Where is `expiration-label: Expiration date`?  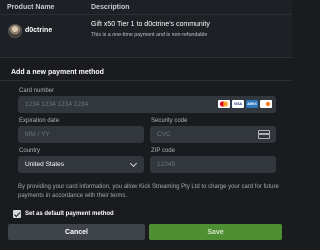
expiration-label: Expiration date is located at coordinates (39, 121).